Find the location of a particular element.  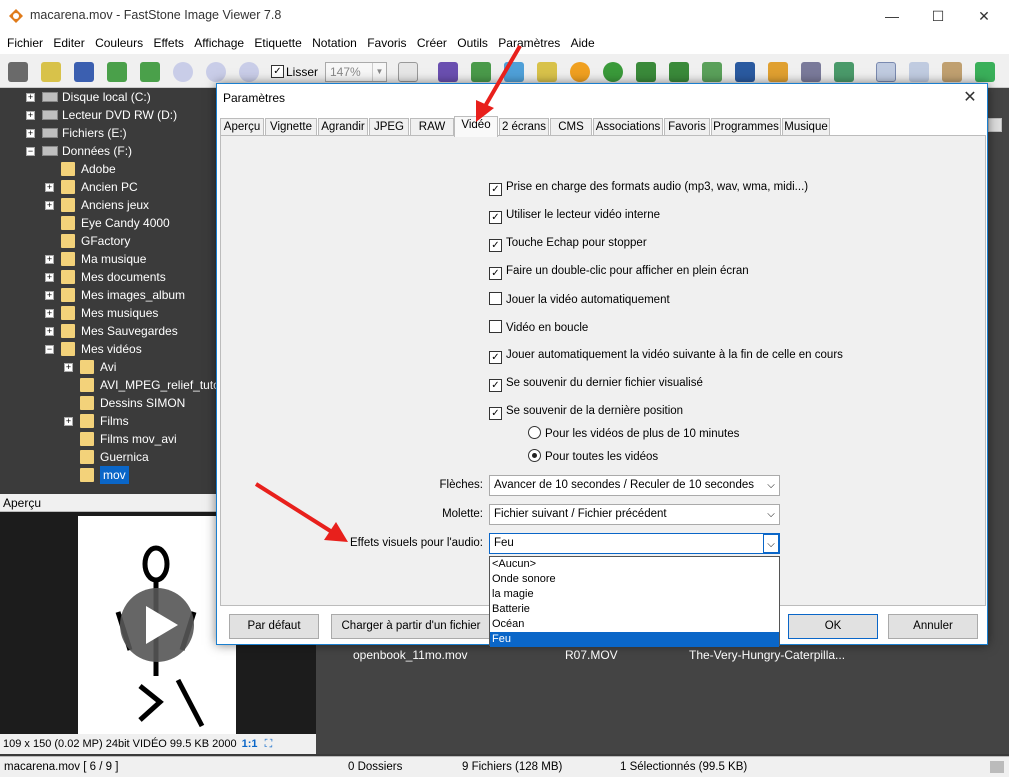

tree-item: + Fichiers (E:) is located at coordinates (109, 133).